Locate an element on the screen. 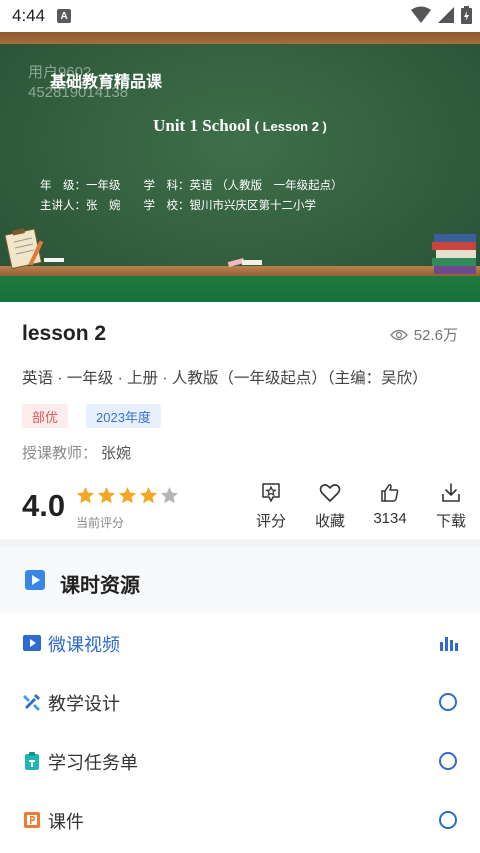 This screenshot has width=480, height=853. resource-label: 学习任务单 is located at coordinates (93, 763).